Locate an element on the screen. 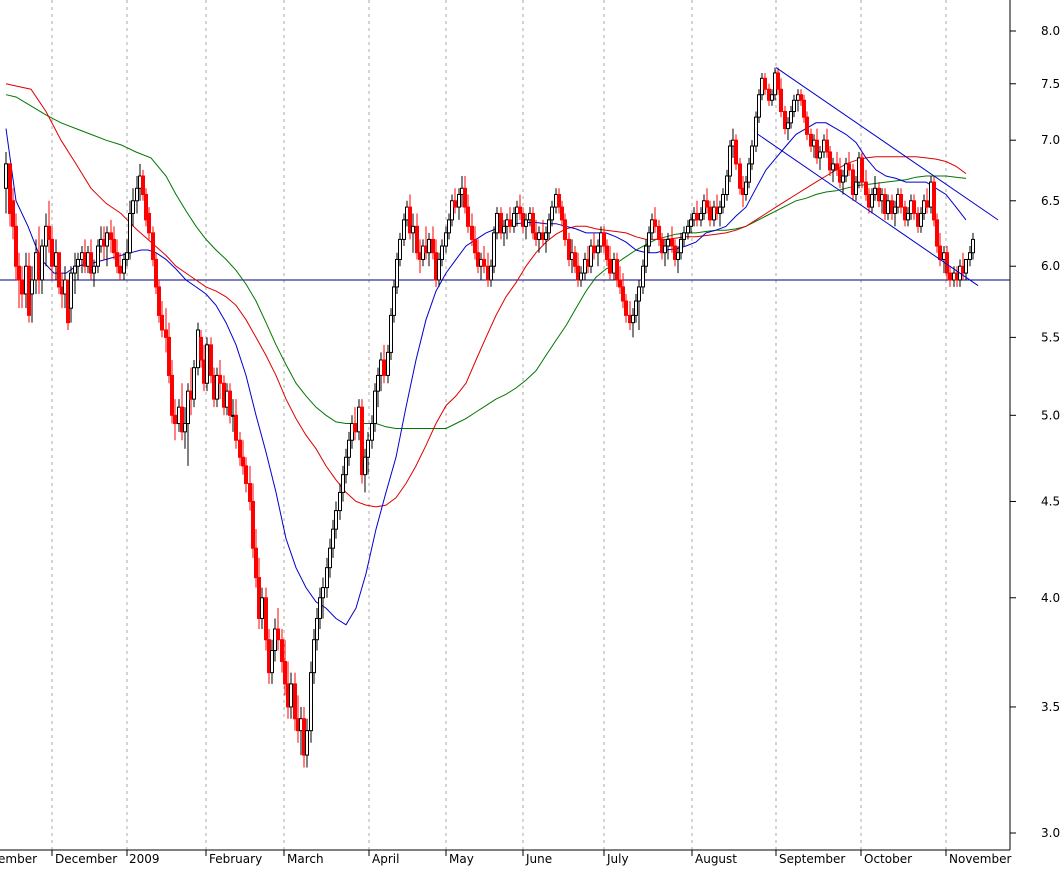 The image size is (1062, 870). x-tick-label: April is located at coordinates (385, 859).